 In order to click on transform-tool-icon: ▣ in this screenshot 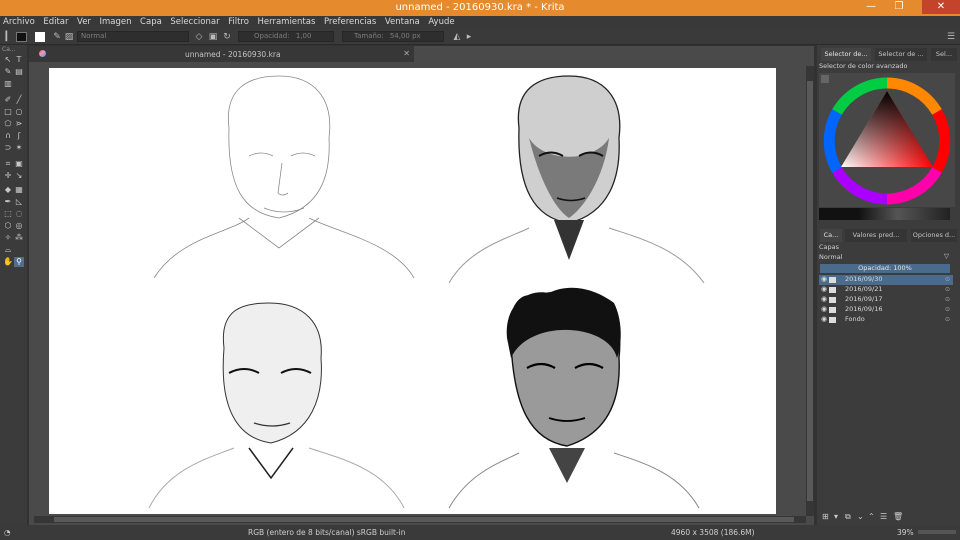, I will do `click(19, 164)`.